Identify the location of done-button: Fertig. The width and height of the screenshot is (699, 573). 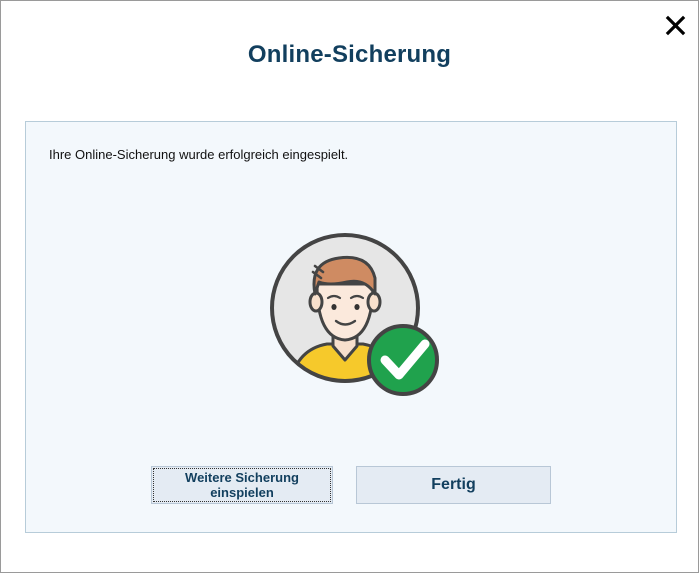
(453, 485).